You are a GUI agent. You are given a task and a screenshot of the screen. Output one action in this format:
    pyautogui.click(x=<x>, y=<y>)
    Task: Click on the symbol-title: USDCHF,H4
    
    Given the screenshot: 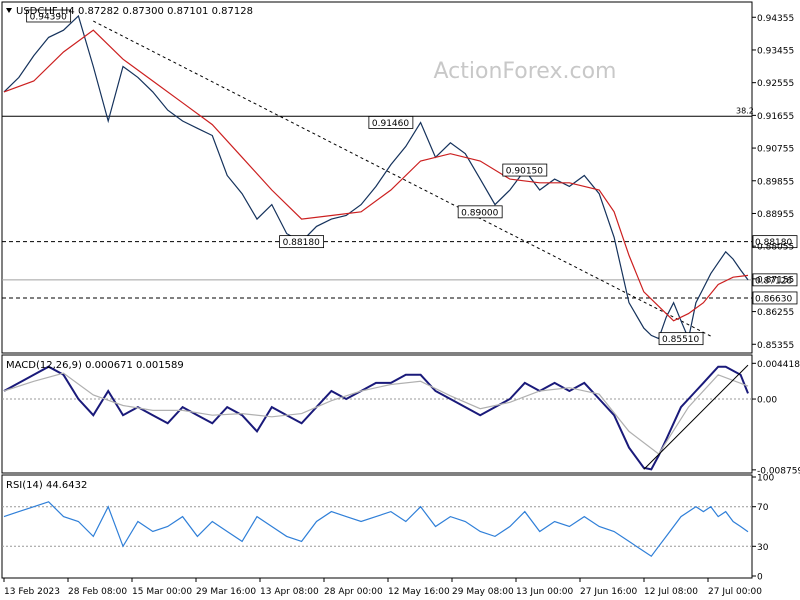 What is the action you would take?
    pyautogui.click(x=45, y=11)
    